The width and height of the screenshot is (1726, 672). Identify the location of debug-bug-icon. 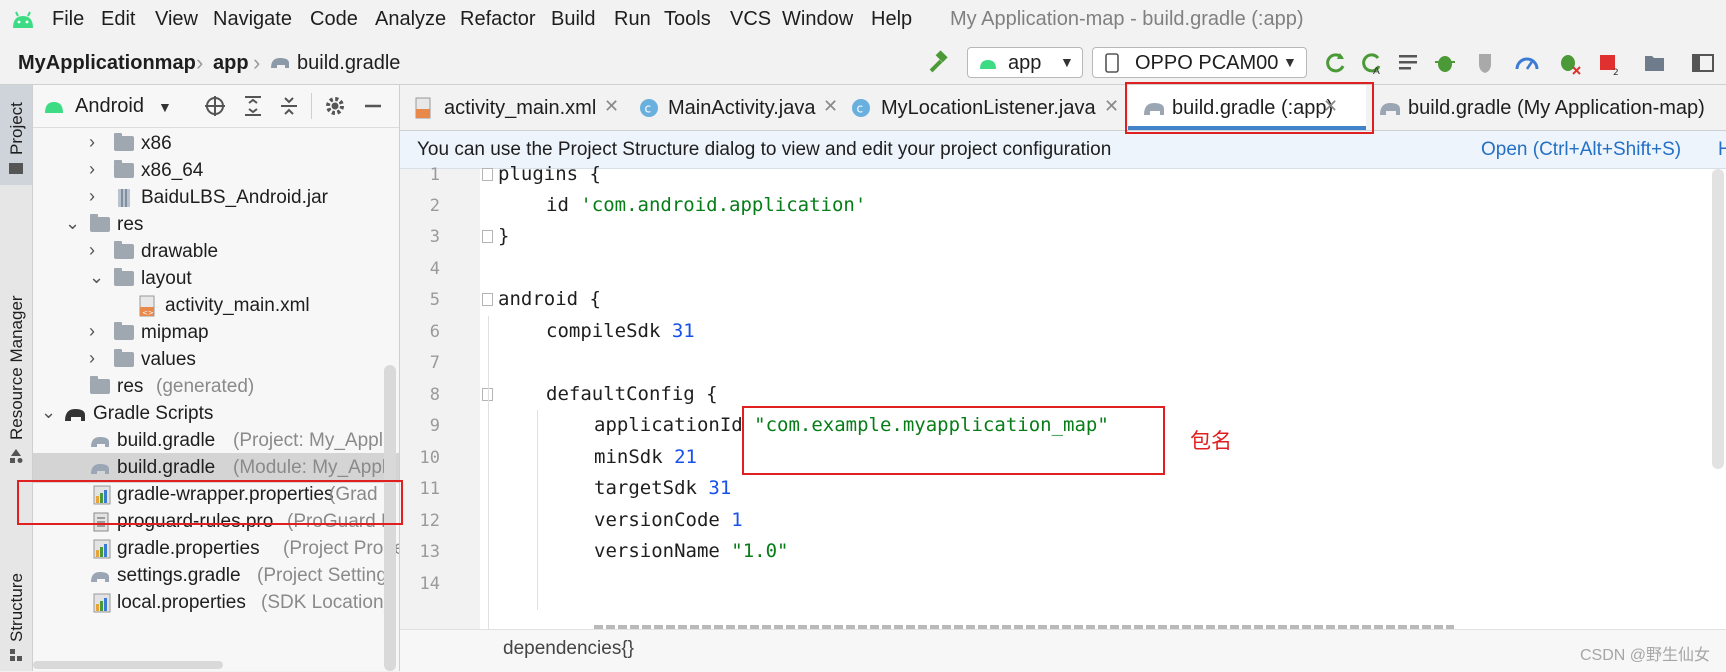
(1445, 63).